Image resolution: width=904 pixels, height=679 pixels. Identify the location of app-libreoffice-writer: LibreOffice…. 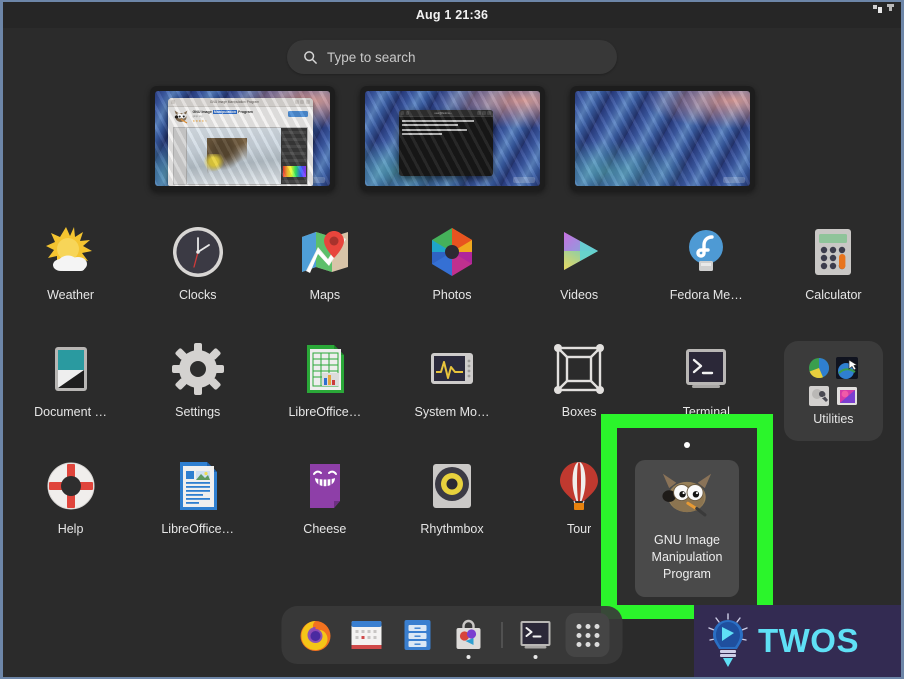
(197, 506).